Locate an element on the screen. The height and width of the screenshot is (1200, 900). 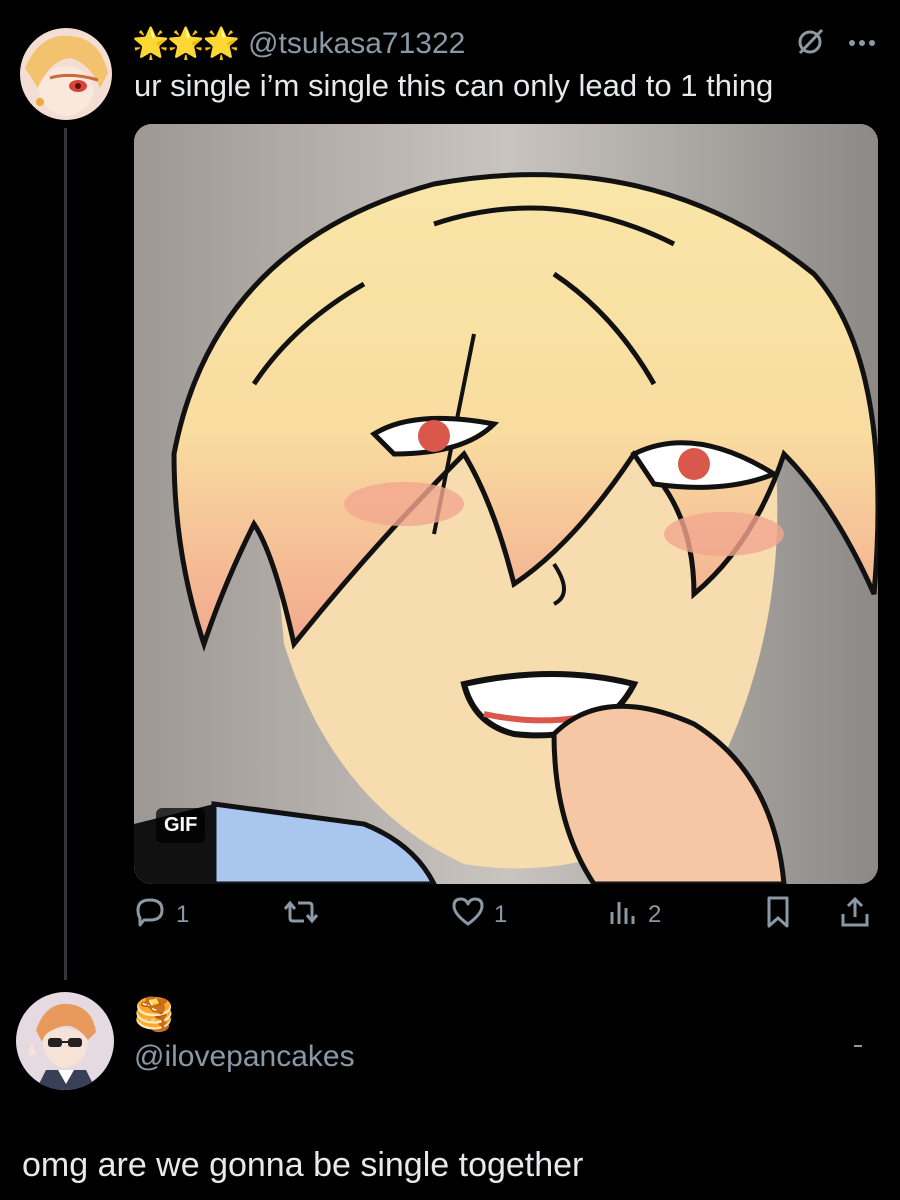
author-handle: @tsukasa71322 is located at coordinates (356, 44).